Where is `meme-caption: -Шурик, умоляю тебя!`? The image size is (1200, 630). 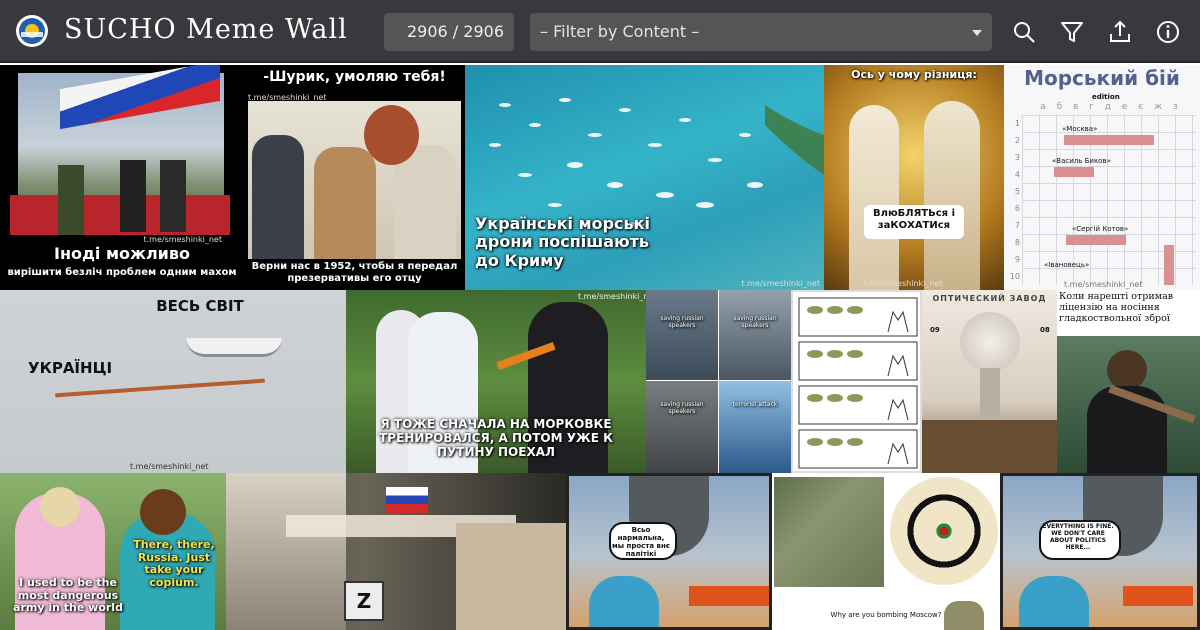
meme-caption: -Шурик, умоляю тебя! is located at coordinates (354, 77).